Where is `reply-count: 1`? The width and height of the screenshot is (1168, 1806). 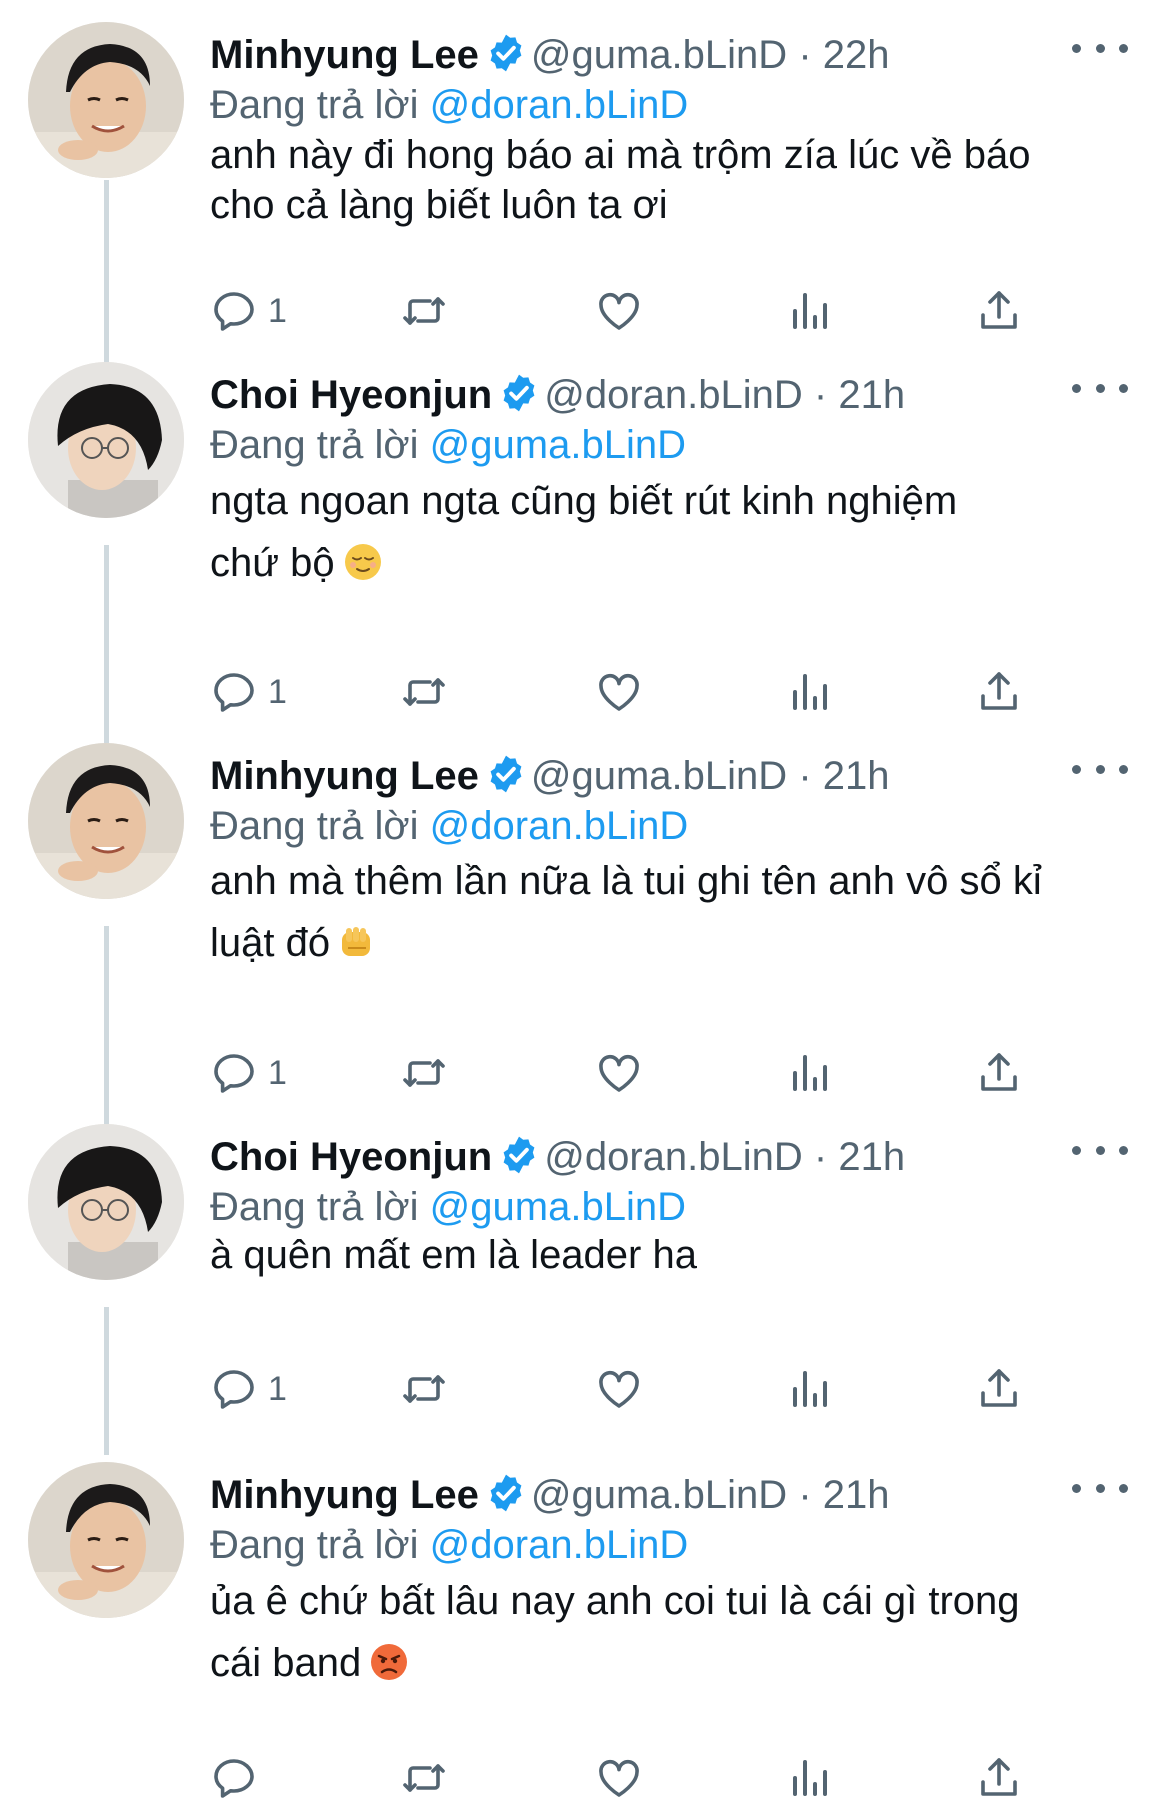
reply-count: 1 is located at coordinates (277, 1072).